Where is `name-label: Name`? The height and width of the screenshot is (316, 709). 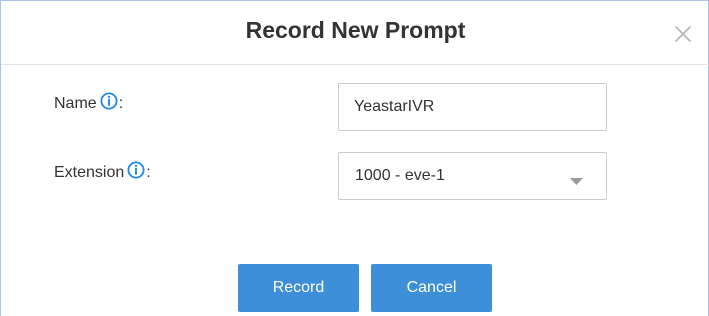 name-label: Name is located at coordinates (75, 103).